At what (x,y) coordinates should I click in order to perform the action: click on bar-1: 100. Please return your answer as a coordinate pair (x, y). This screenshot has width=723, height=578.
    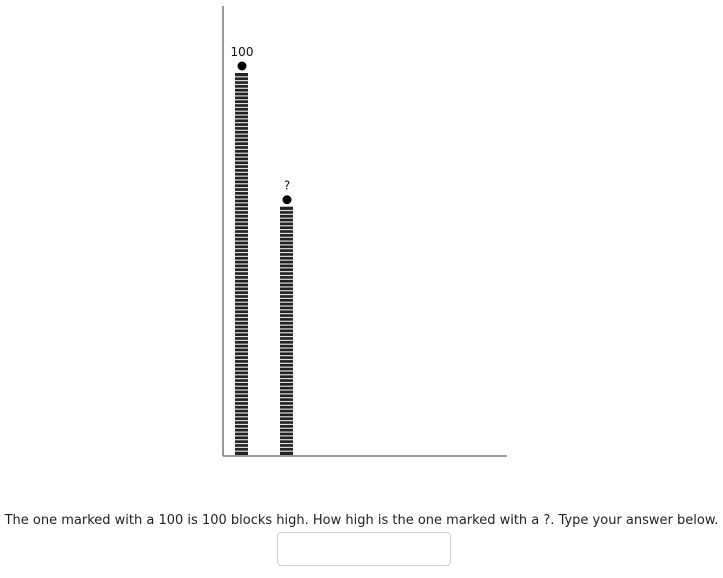
    Looking at the image, I should click on (242, 250).